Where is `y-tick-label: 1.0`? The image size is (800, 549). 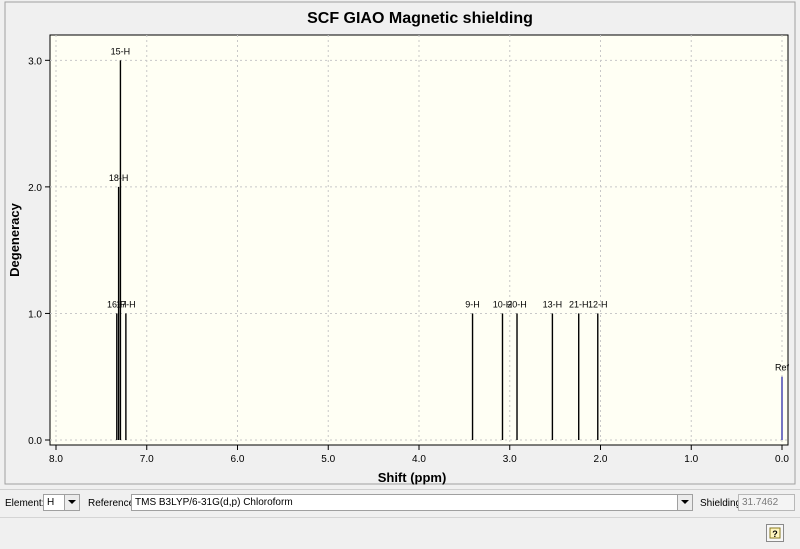 y-tick-label: 1.0 is located at coordinates (35, 314).